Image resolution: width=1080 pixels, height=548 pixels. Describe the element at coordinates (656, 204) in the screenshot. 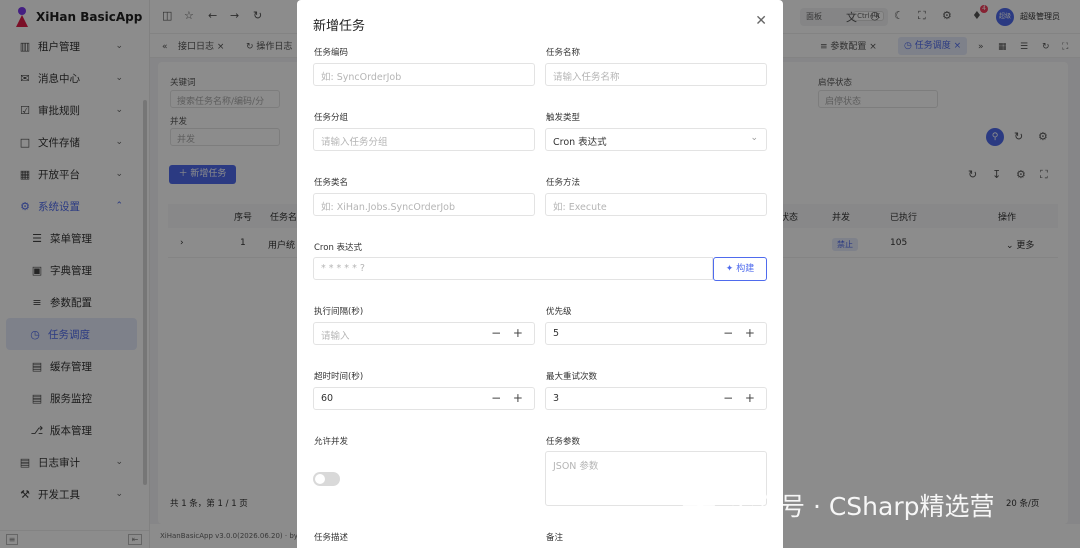

I see `task-method-input: 如: Execute` at that location.